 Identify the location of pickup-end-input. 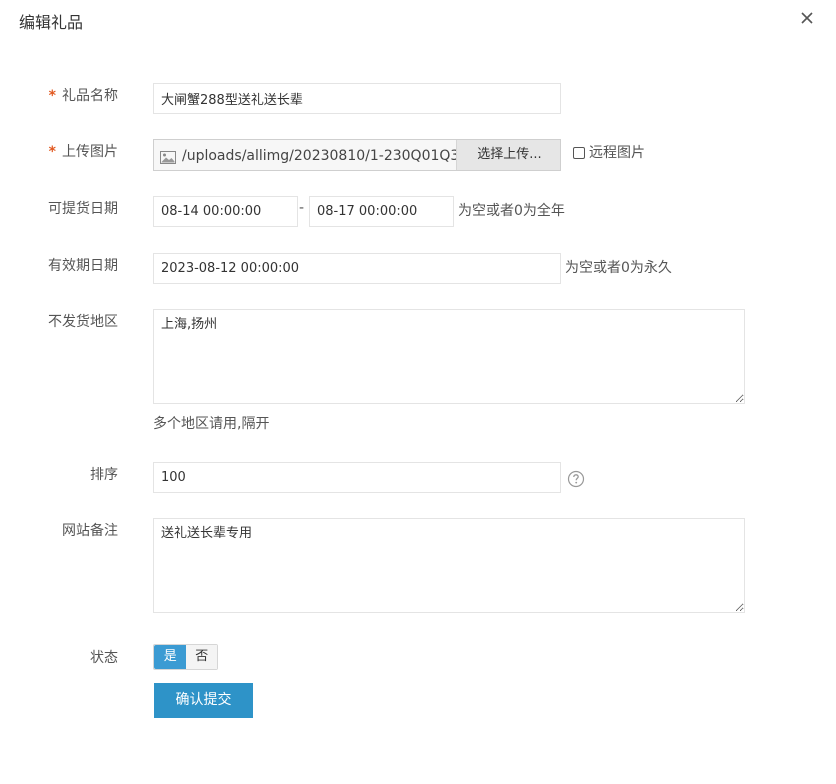
(381, 211).